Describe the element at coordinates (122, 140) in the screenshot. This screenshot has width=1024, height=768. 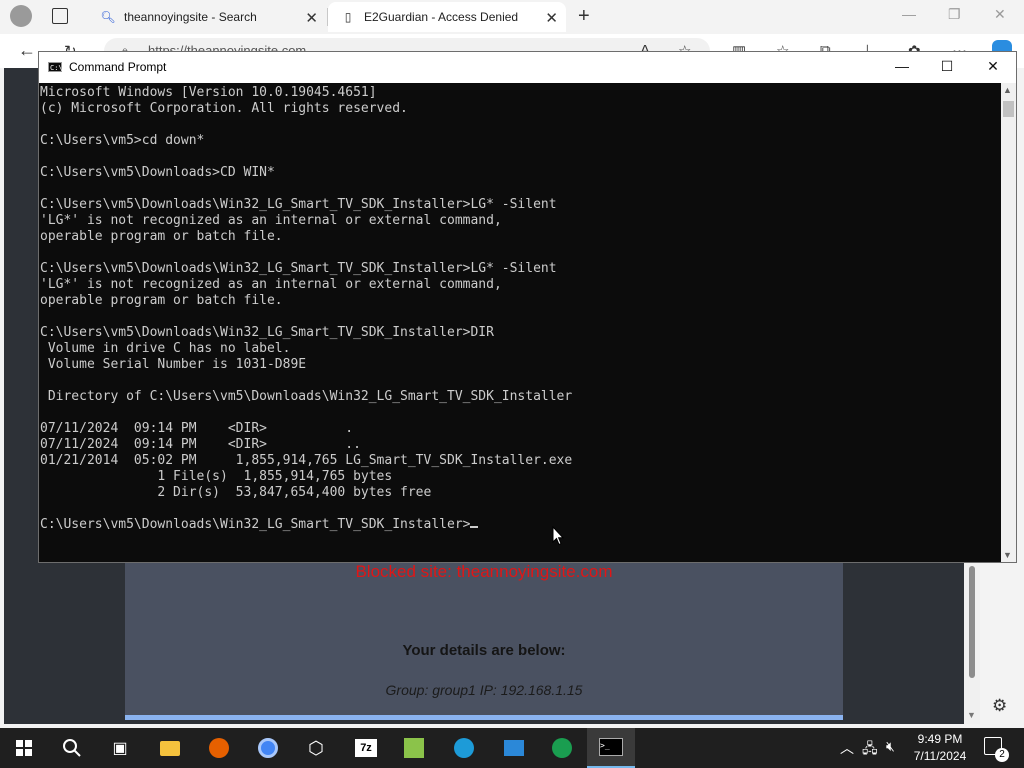
I see `console-line: C:\Users\vm5>cd down*` at that location.